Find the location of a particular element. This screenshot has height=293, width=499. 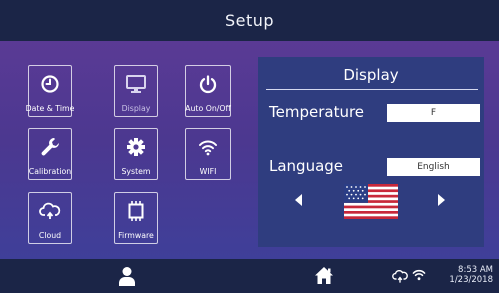

us-flag-icon is located at coordinates (371, 201).